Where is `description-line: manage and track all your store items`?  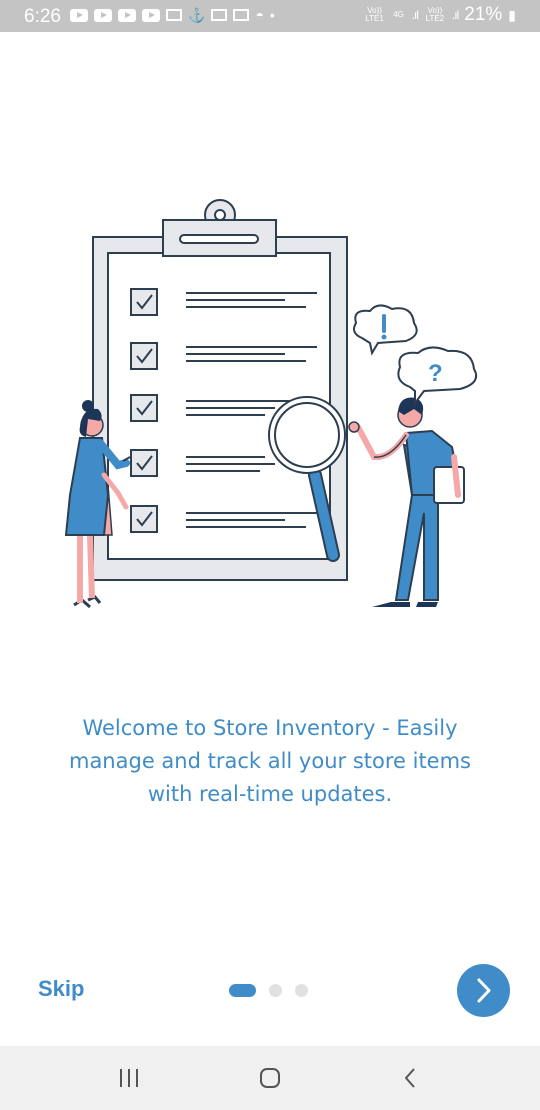 description-line: manage and track all your store items is located at coordinates (269, 761).